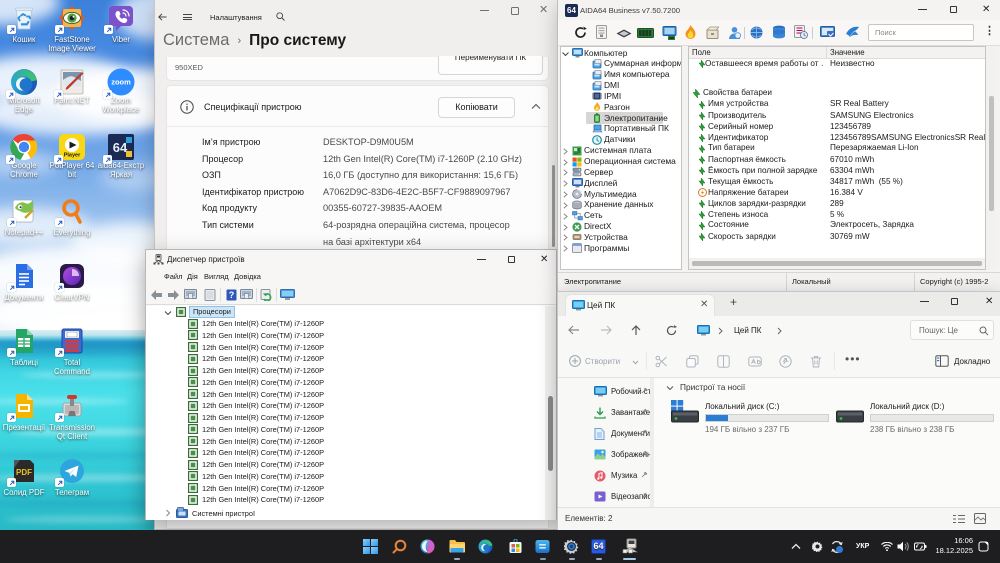 The width and height of the screenshot is (1000, 563). I want to click on svg-text: 64, so click(120, 147).